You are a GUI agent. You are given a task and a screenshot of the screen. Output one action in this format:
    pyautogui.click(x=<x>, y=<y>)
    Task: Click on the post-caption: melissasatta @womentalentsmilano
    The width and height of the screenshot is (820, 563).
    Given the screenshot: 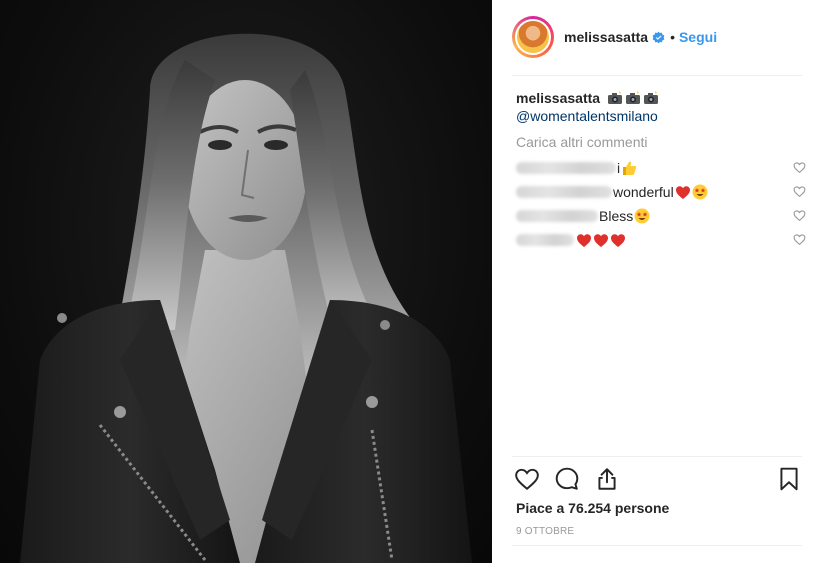 What is the action you would take?
    pyautogui.click(x=659, y=107)
    